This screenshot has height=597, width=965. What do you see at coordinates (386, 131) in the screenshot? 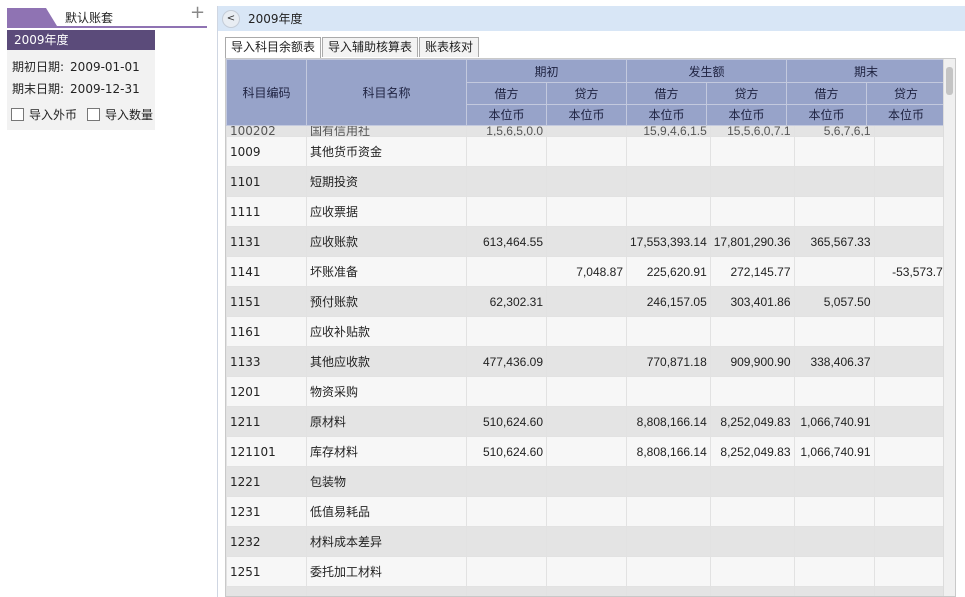
I see `table-cell-name: 国有信用社` at bounding box center [386, 131].